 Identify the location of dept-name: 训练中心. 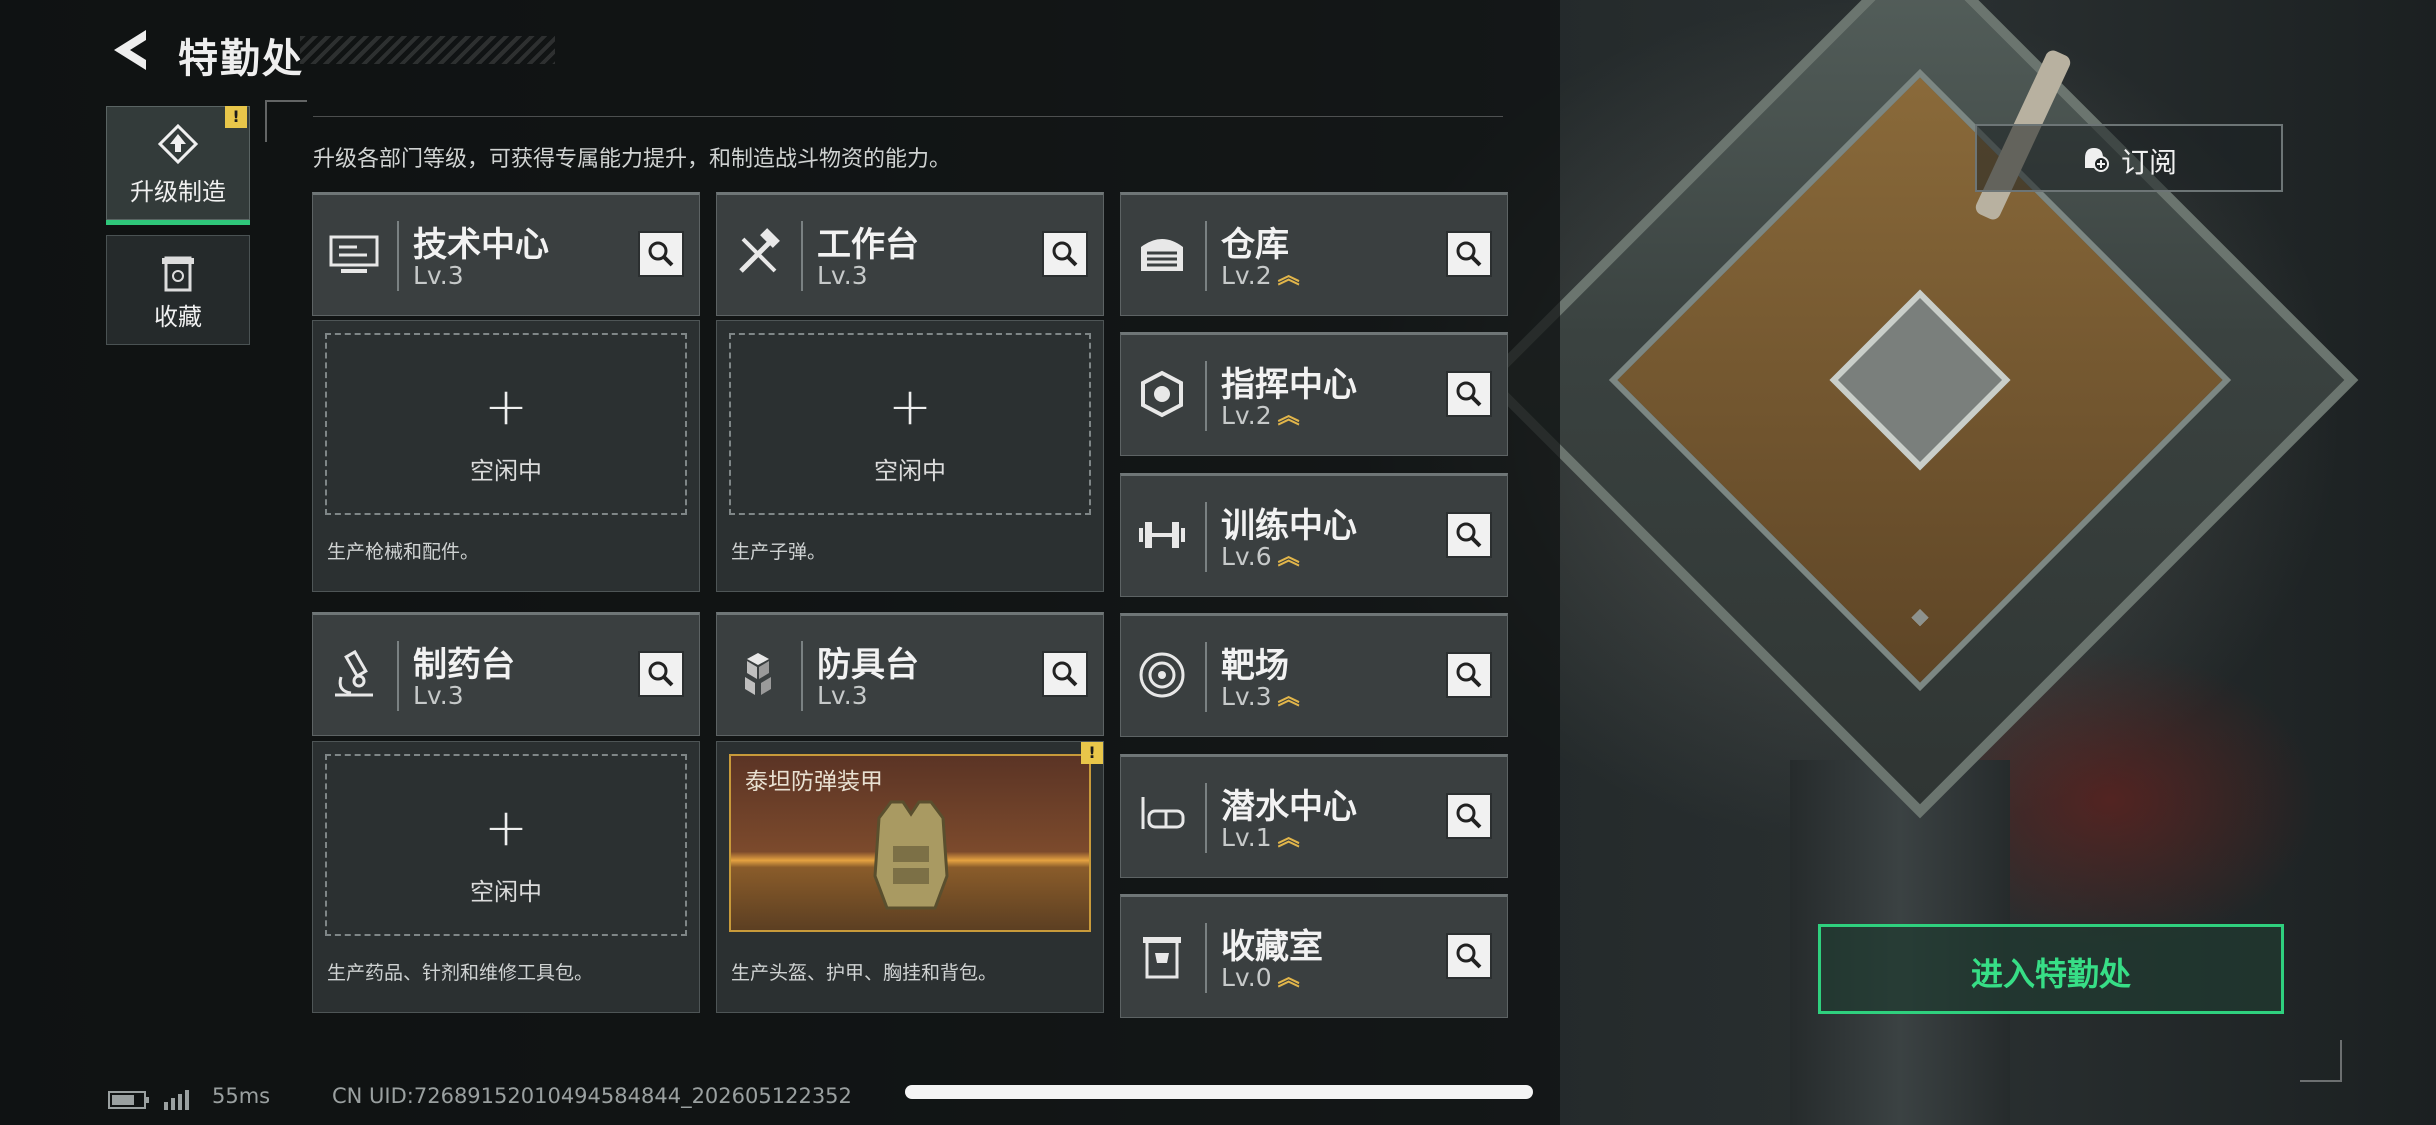
(1289, 526).